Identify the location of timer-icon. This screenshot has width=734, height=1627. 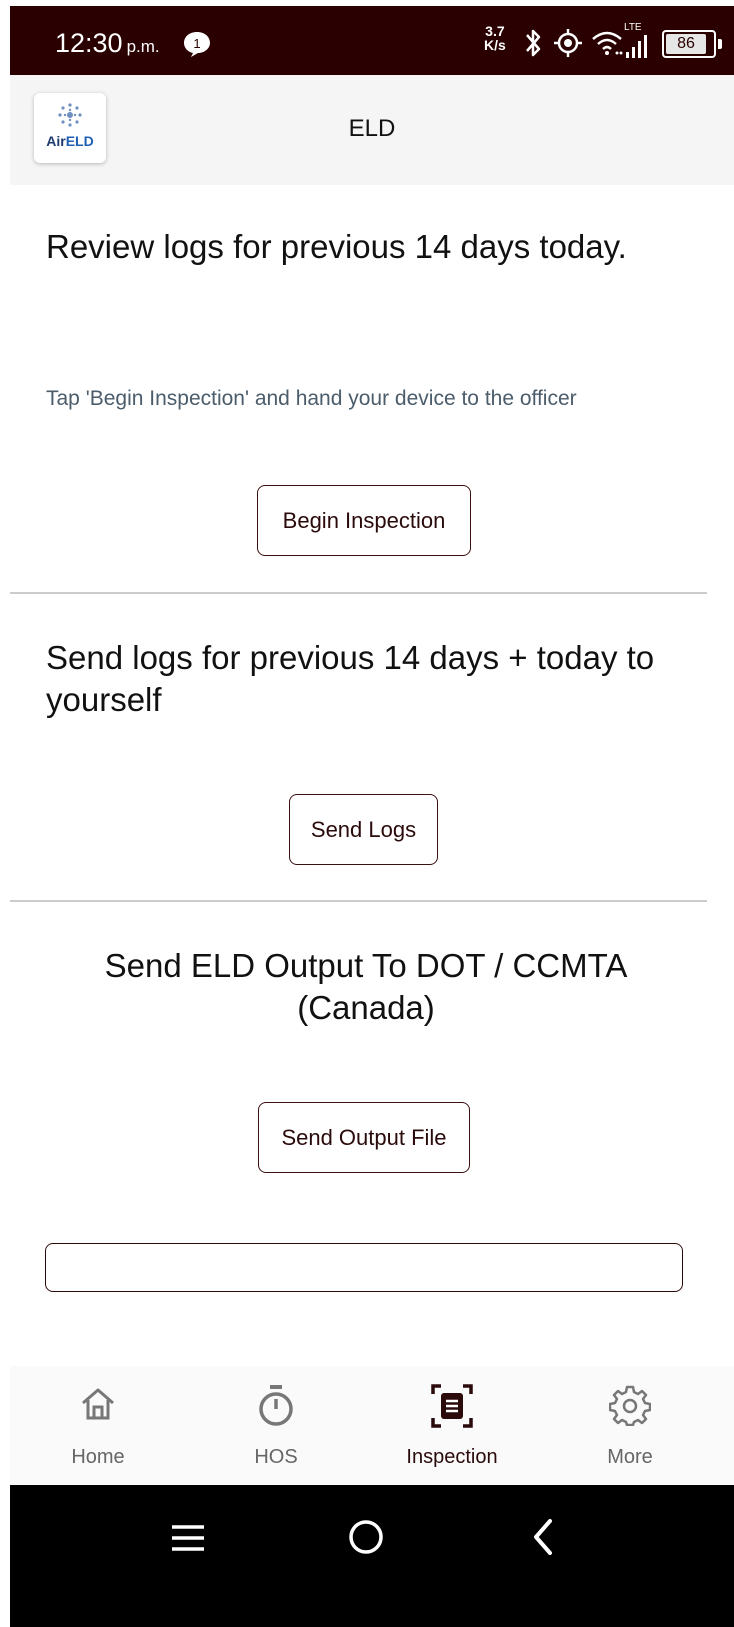
(276, 1405).